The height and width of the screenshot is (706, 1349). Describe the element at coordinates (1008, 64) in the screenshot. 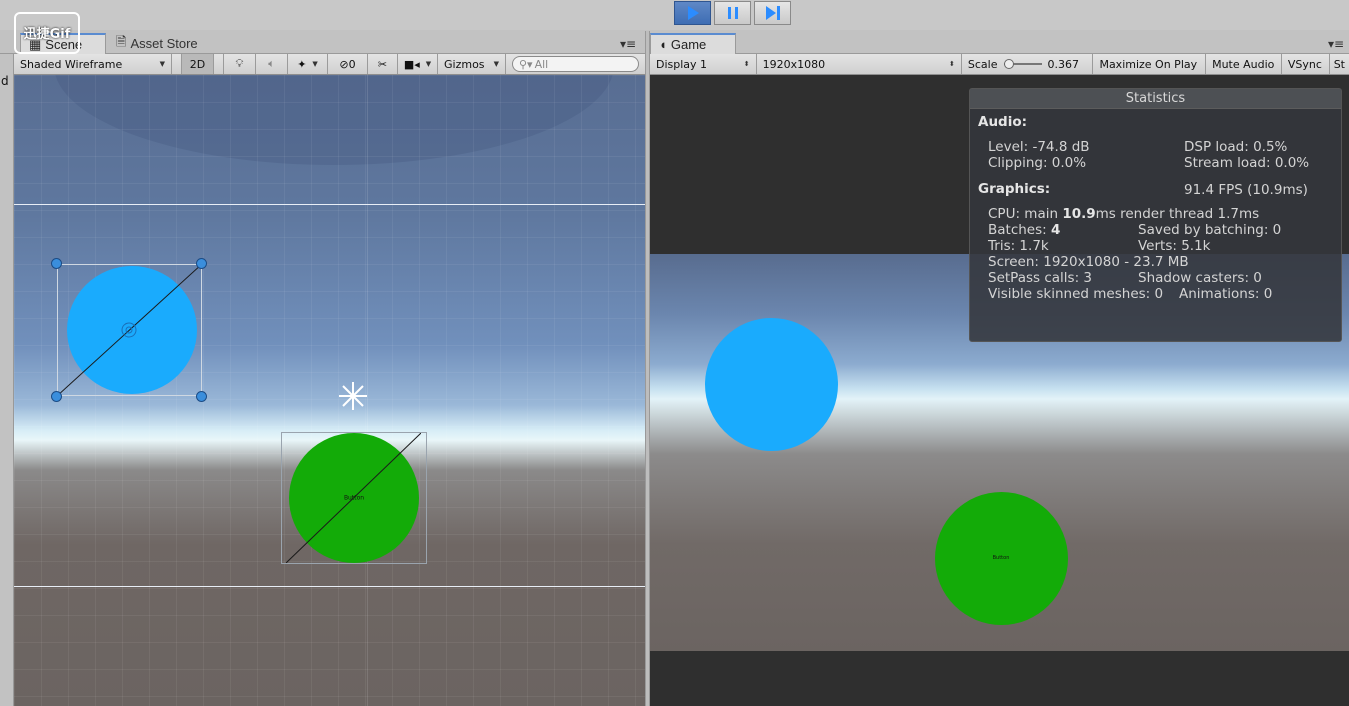

I see `slider-thumb` at that location.